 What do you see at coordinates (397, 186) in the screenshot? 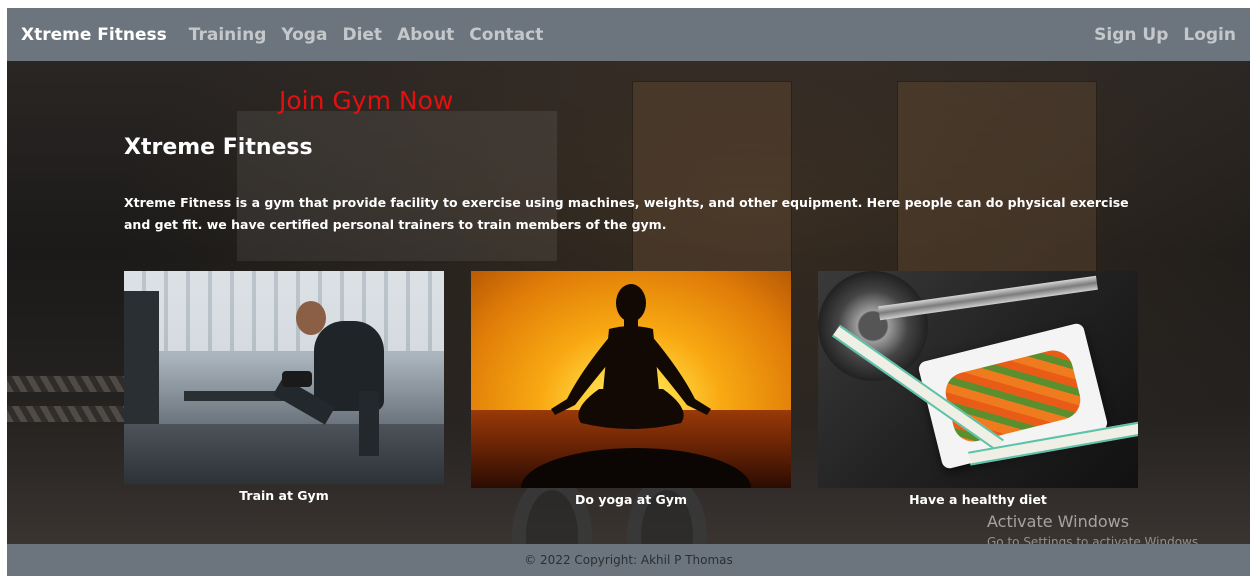
I see `background-window` at bounding box center [397, 186].